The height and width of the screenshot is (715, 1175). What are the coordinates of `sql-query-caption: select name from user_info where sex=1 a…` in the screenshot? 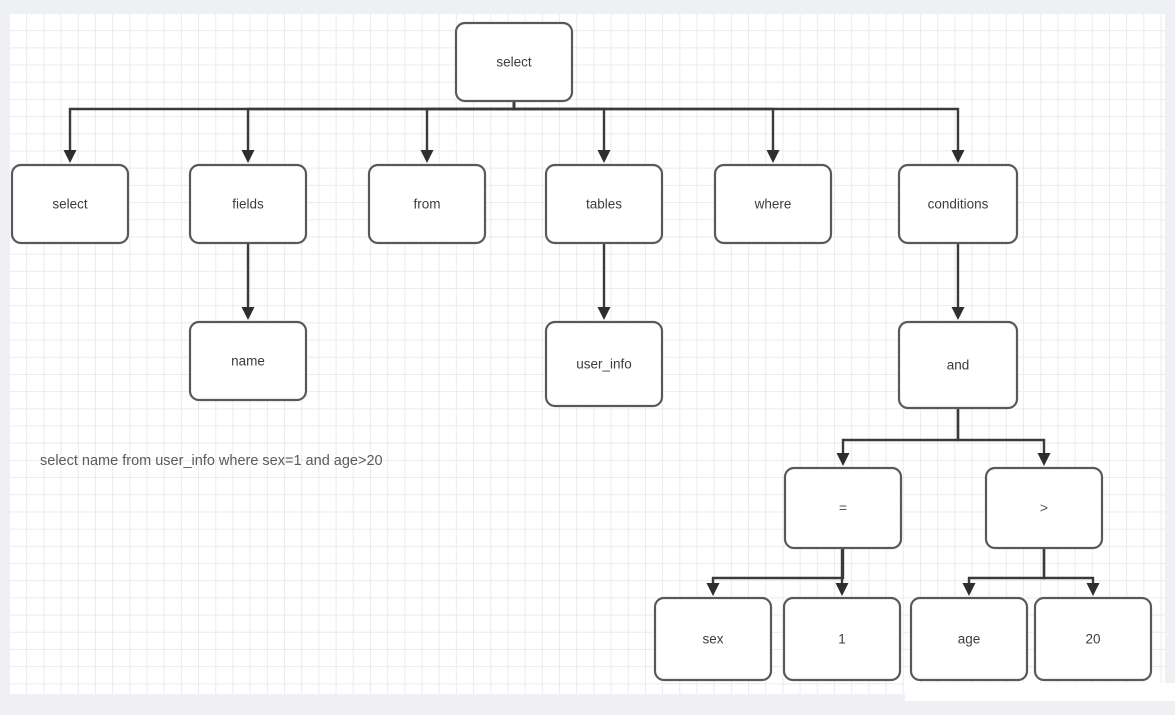 It's located at (211, 461).